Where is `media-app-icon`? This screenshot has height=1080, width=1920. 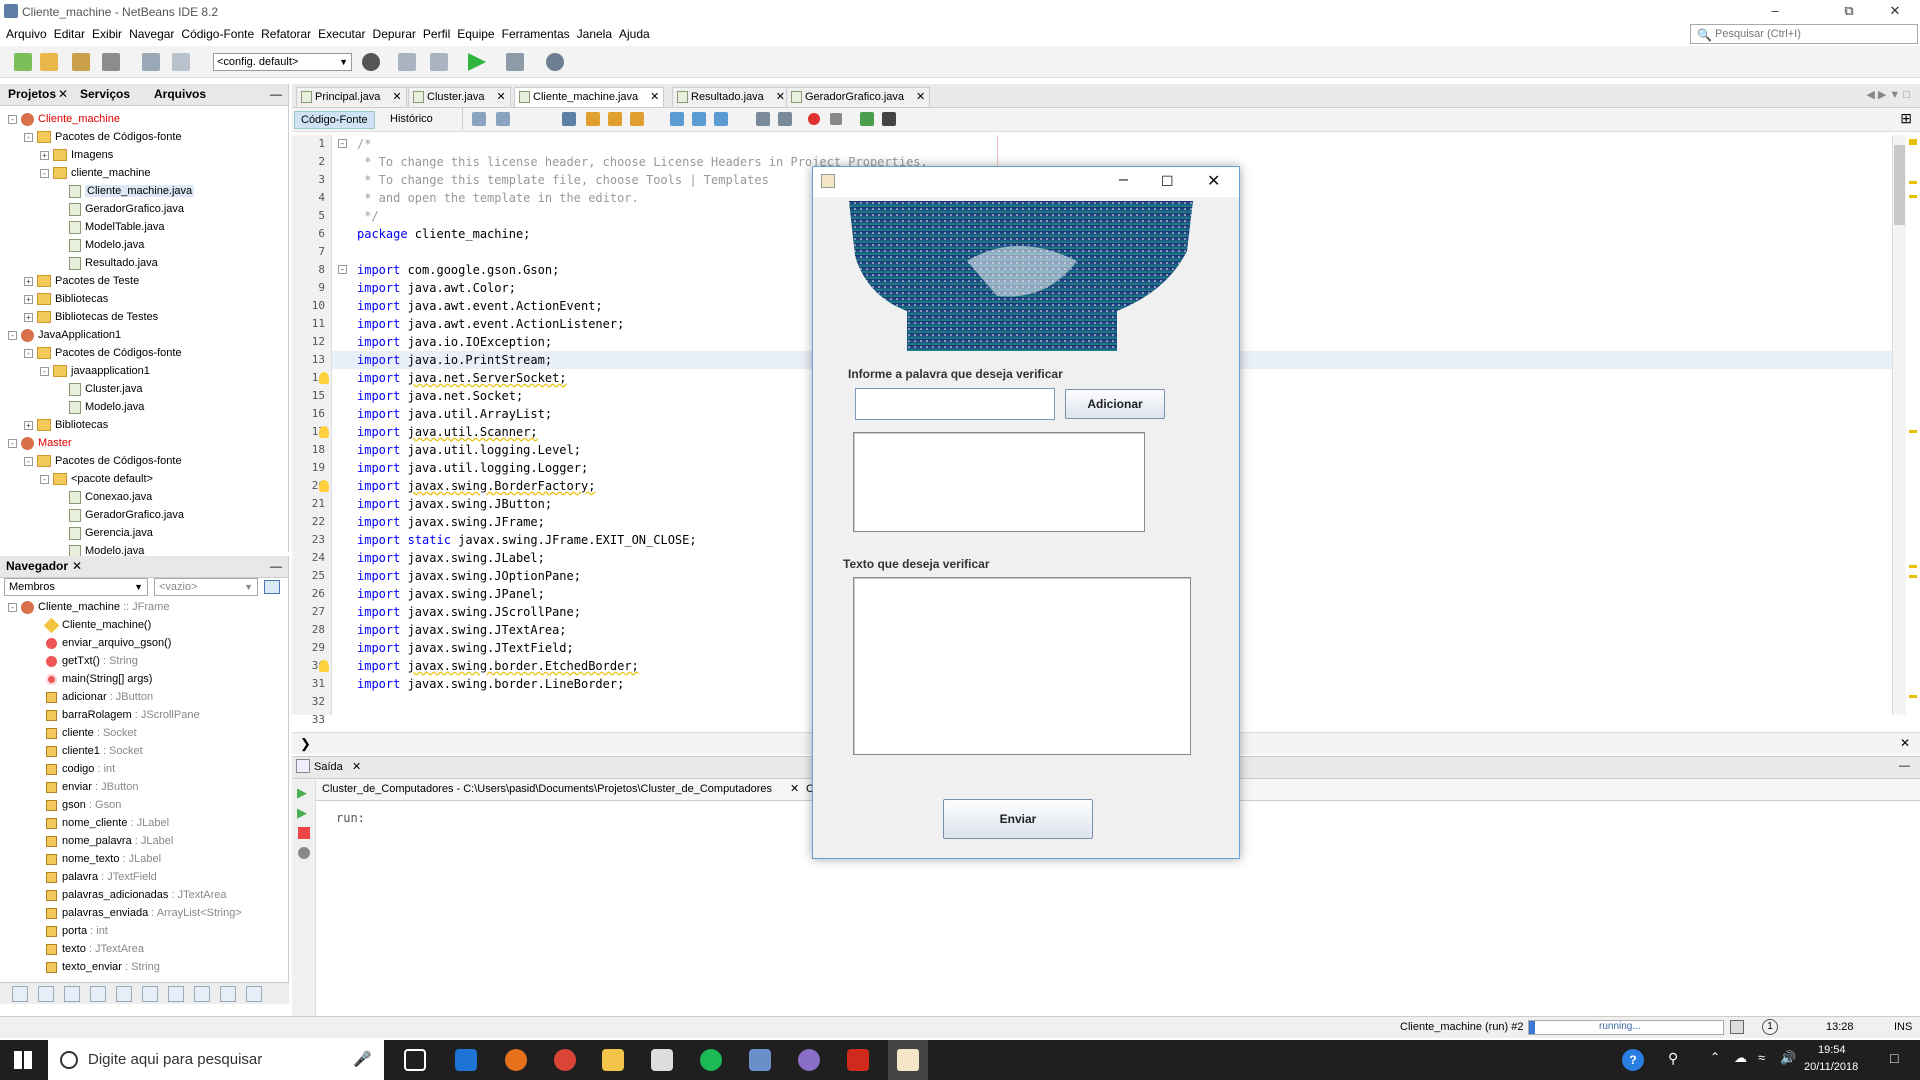
media-app-icon is located at coordinates (809, 1060).